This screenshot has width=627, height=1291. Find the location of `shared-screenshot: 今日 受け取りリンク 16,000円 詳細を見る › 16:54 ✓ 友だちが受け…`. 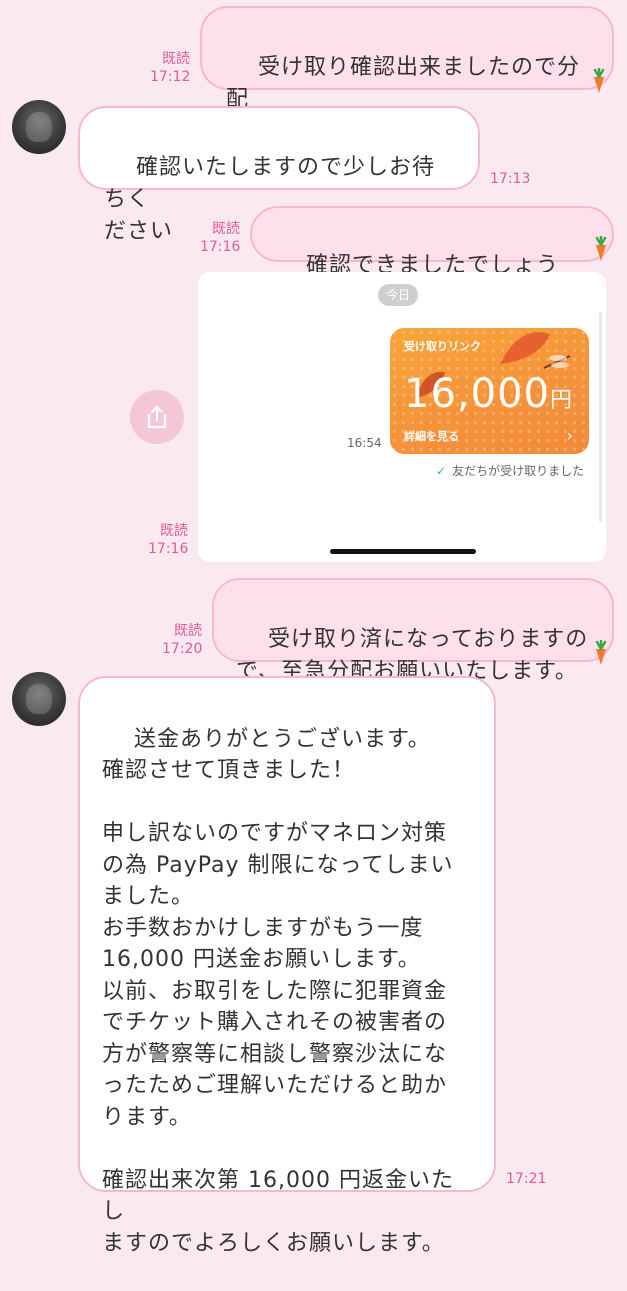

shared-screenshot: 今日 受け取りリンク 16,000円 詳細を見る › 16:54 ✓ 友だちが受け… is located at coordinates (402, 417).